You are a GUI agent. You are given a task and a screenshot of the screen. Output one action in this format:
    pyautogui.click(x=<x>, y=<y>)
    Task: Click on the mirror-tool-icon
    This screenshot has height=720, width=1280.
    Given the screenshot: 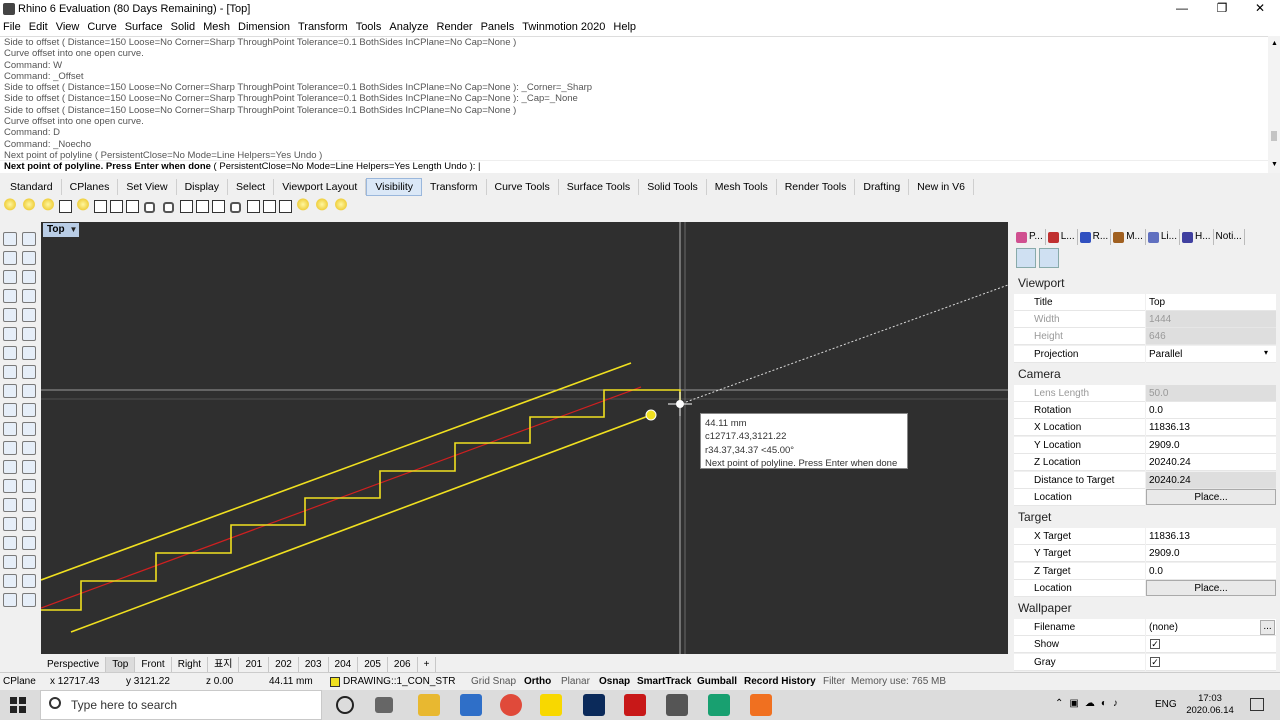 What is the action you would take?
    pyautogui.click(x=29, y=448)
    